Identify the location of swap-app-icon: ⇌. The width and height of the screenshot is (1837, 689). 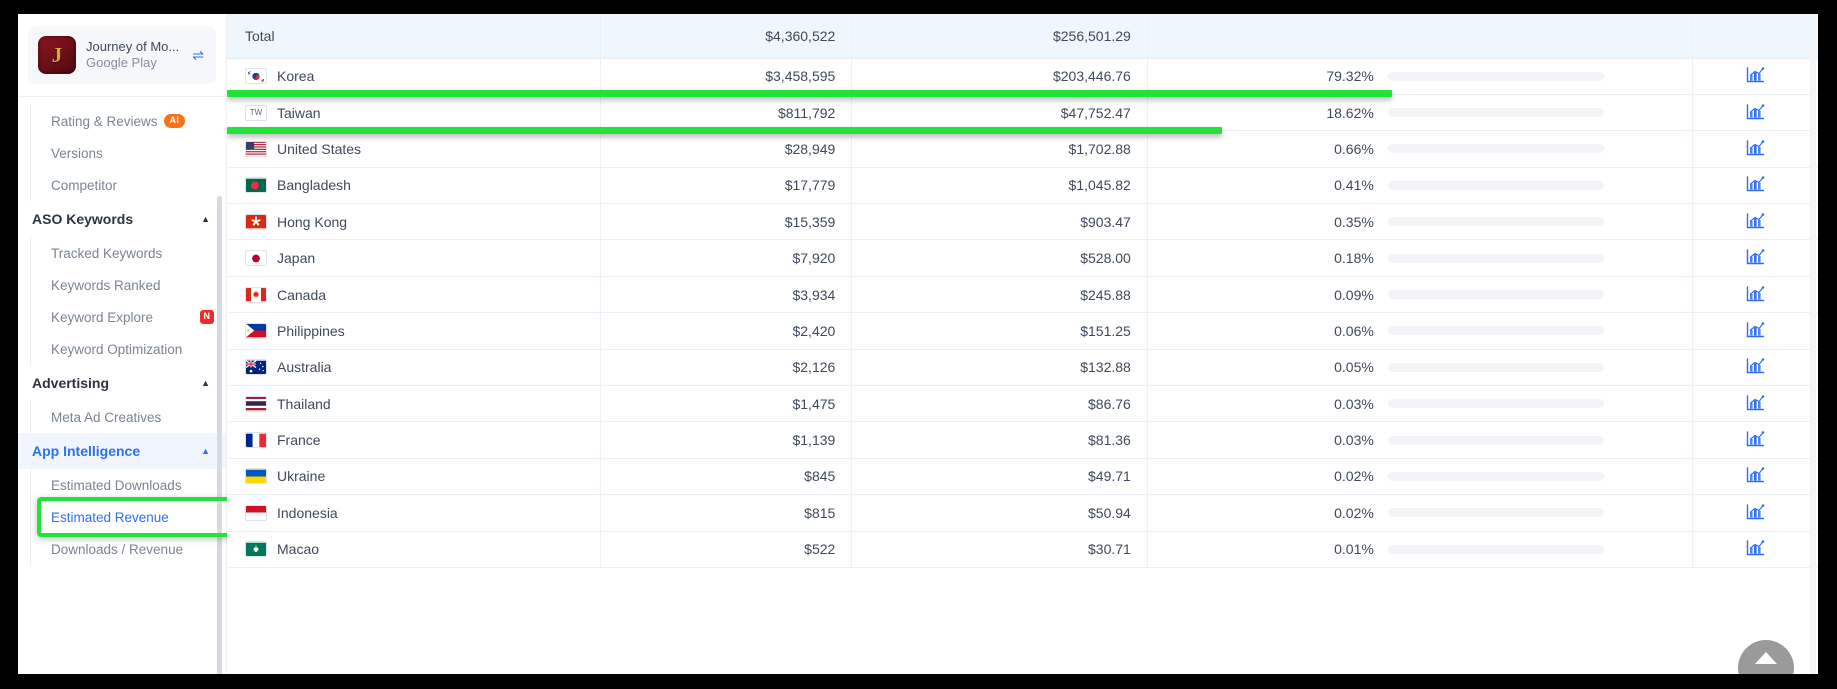
(198, 55).